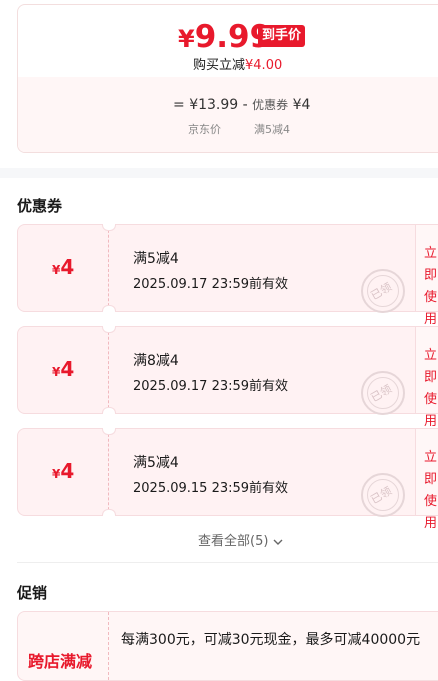 This screenshot has height=681, width=438. What do you see at coordinates (233, 541) in the screenshot?
I see `view-all-label: 查看全部(5)` at bounding box center [233, 541].